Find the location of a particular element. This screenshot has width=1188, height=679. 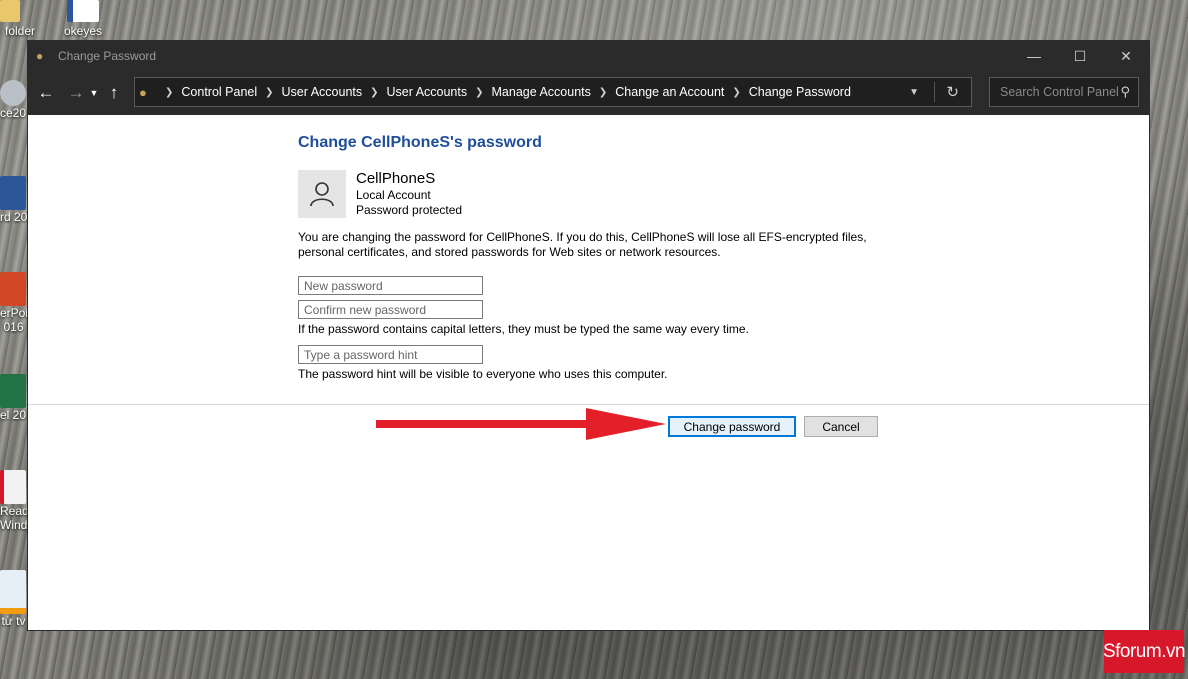

dictionary-icon is located at coordinates (13, 592).